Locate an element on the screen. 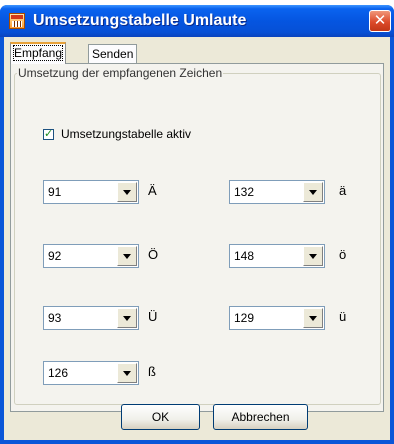  char-label: ä is located at coordinates (343, 190).